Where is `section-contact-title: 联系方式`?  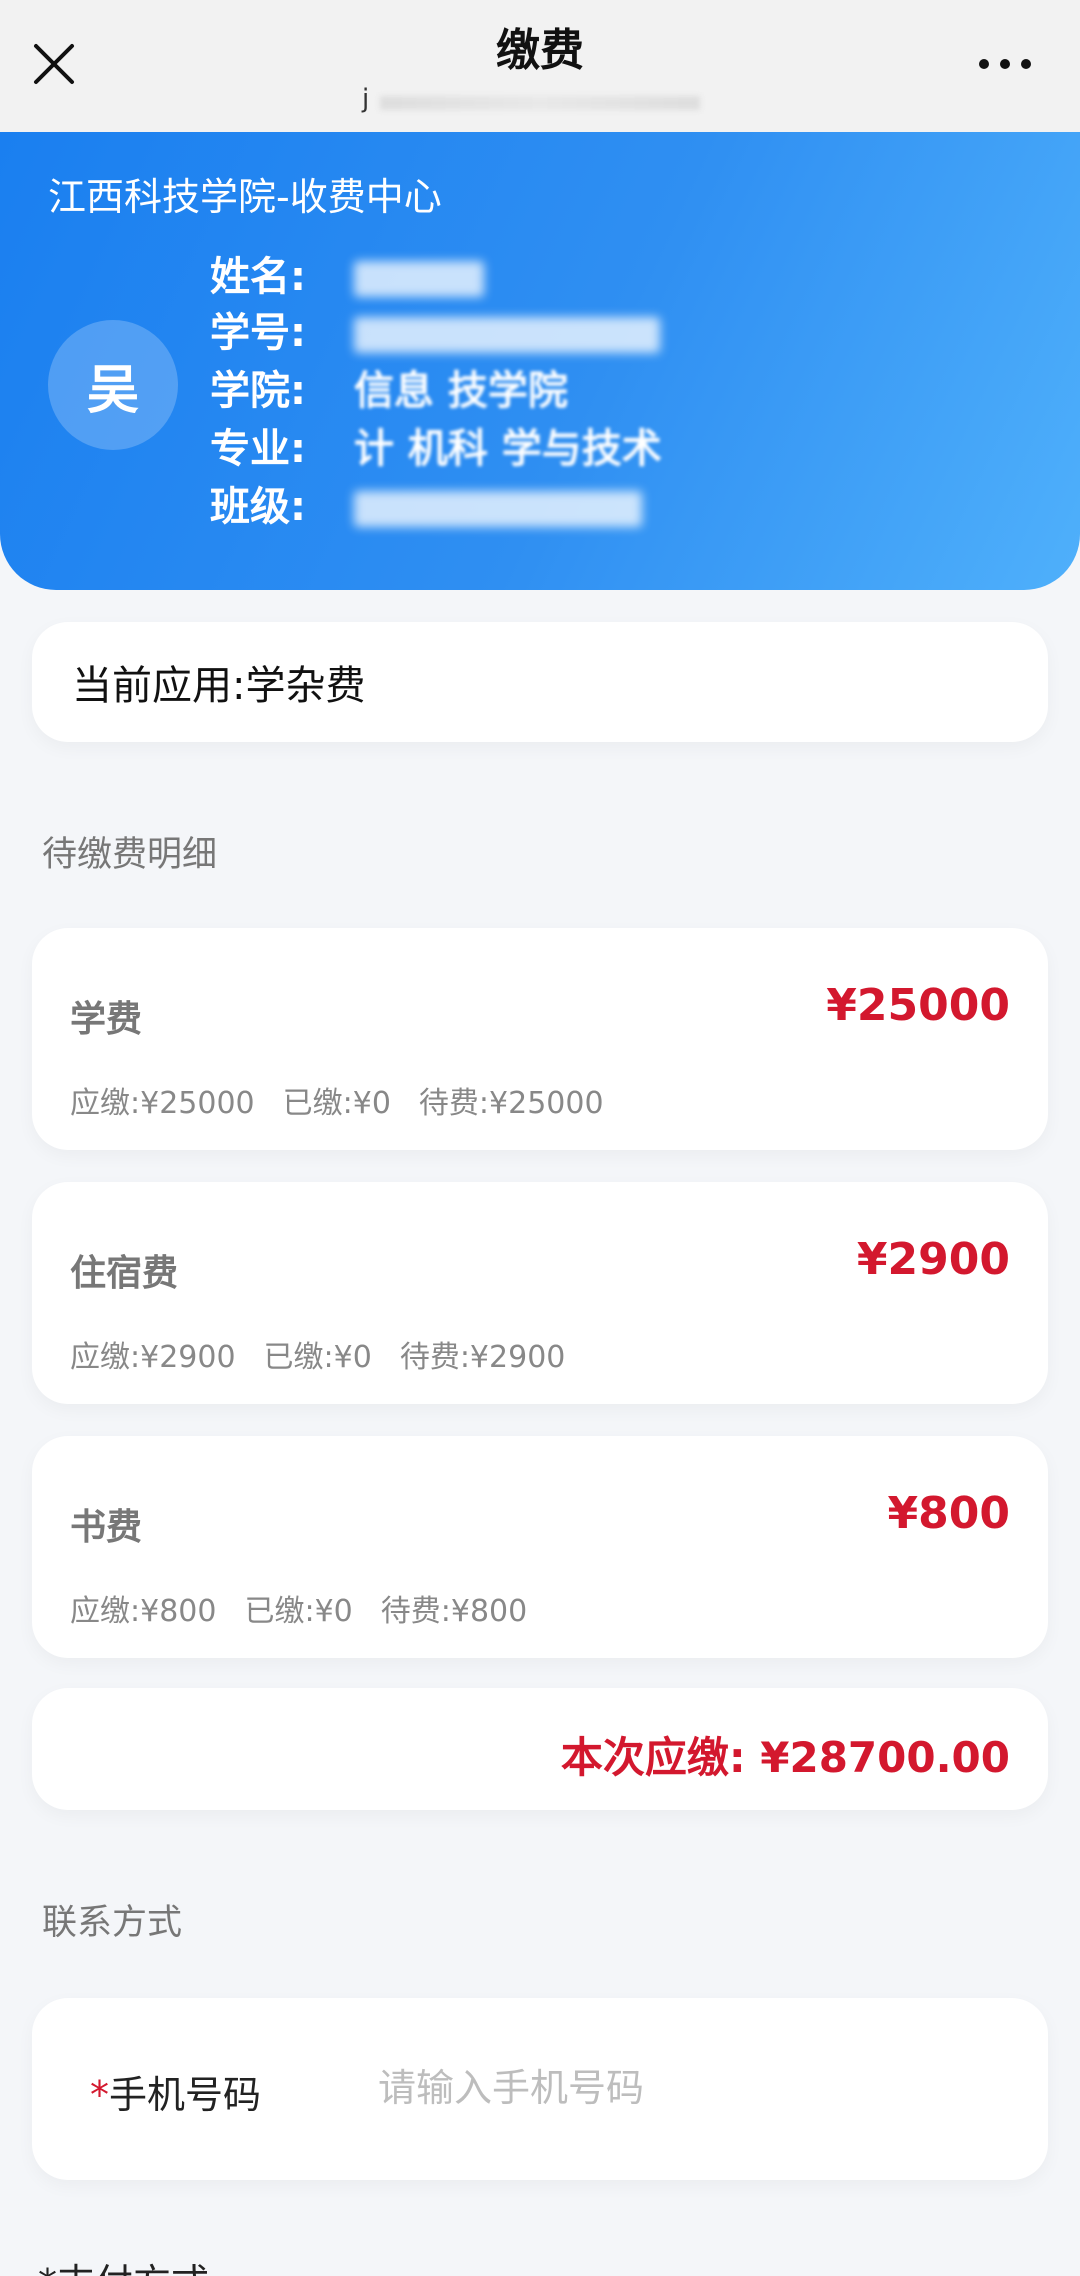
section-contact-title: 联系方式 is located at coordinates (112, 1923).